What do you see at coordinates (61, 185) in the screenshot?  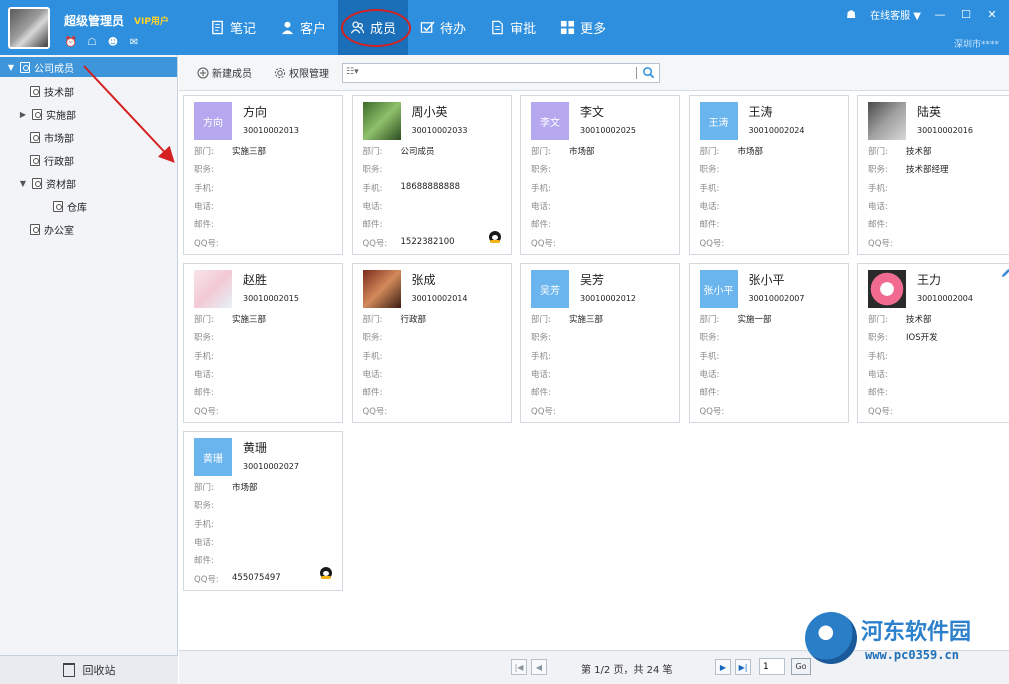 I see `tree-label: 资材部` at bounding box center [61, 185].